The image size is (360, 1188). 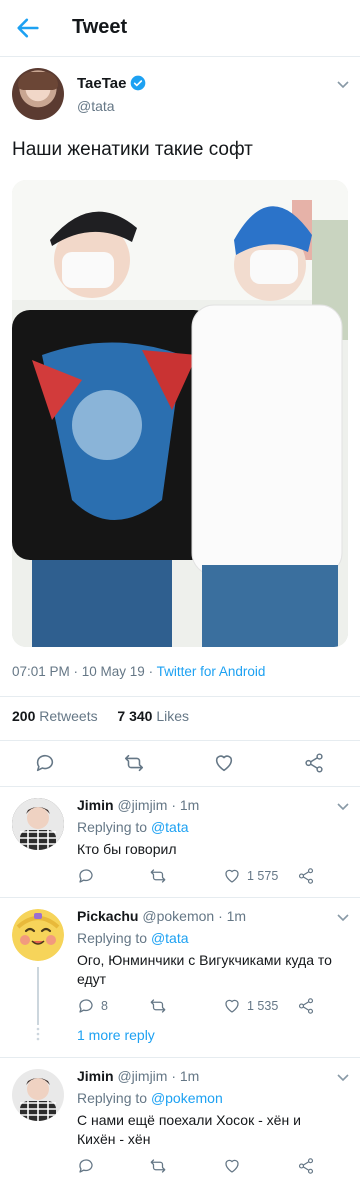 I want to click on like-button: 1 575, so click(x=250, y=876).